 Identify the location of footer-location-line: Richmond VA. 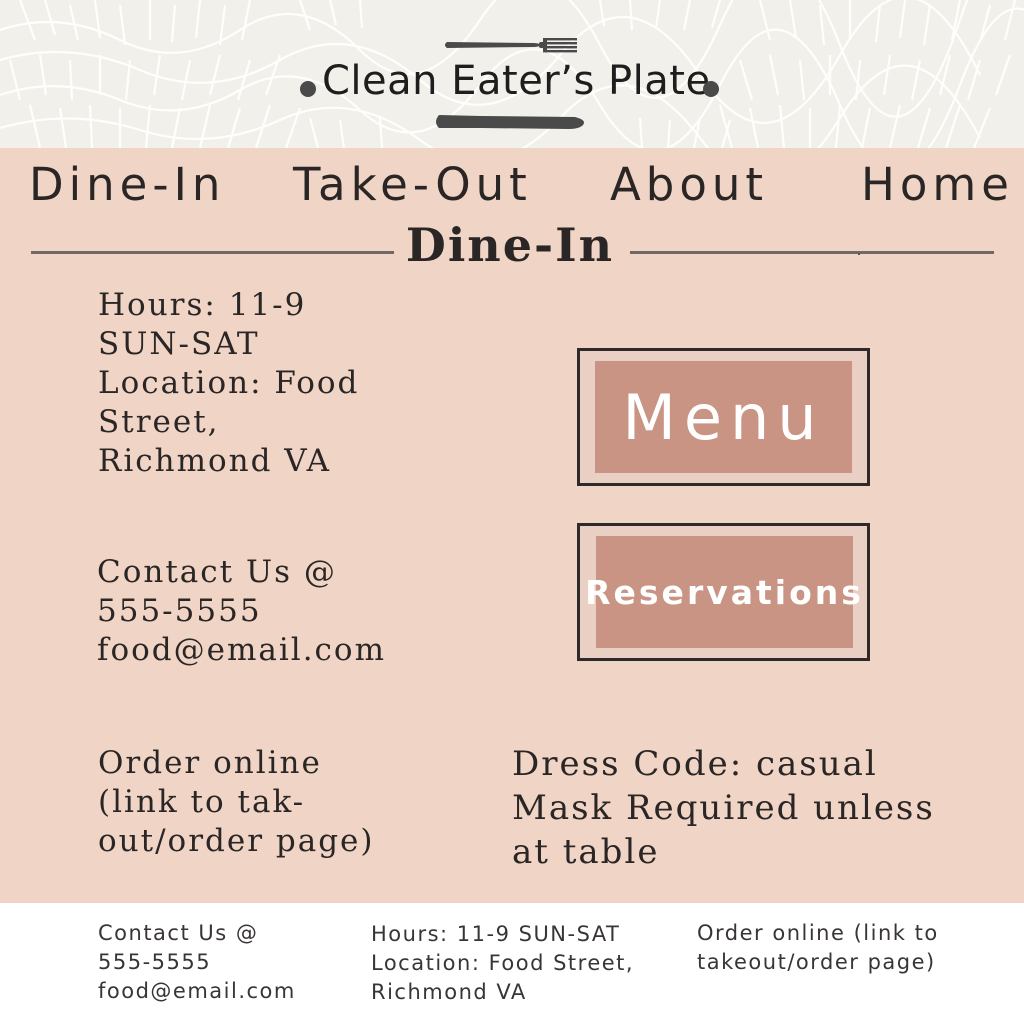
(449, 992).